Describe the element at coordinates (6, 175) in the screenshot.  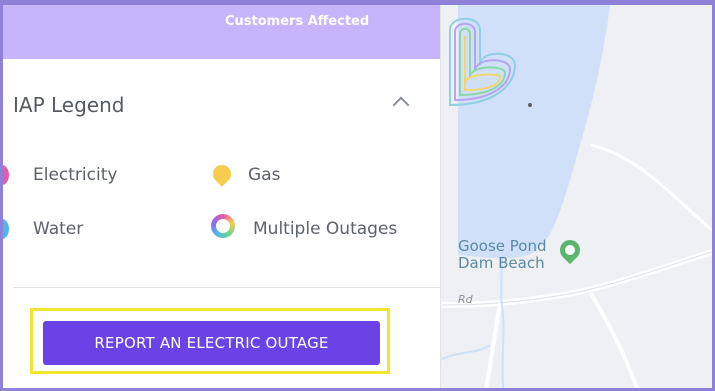
I see `electricity-pin-icon` at that location.